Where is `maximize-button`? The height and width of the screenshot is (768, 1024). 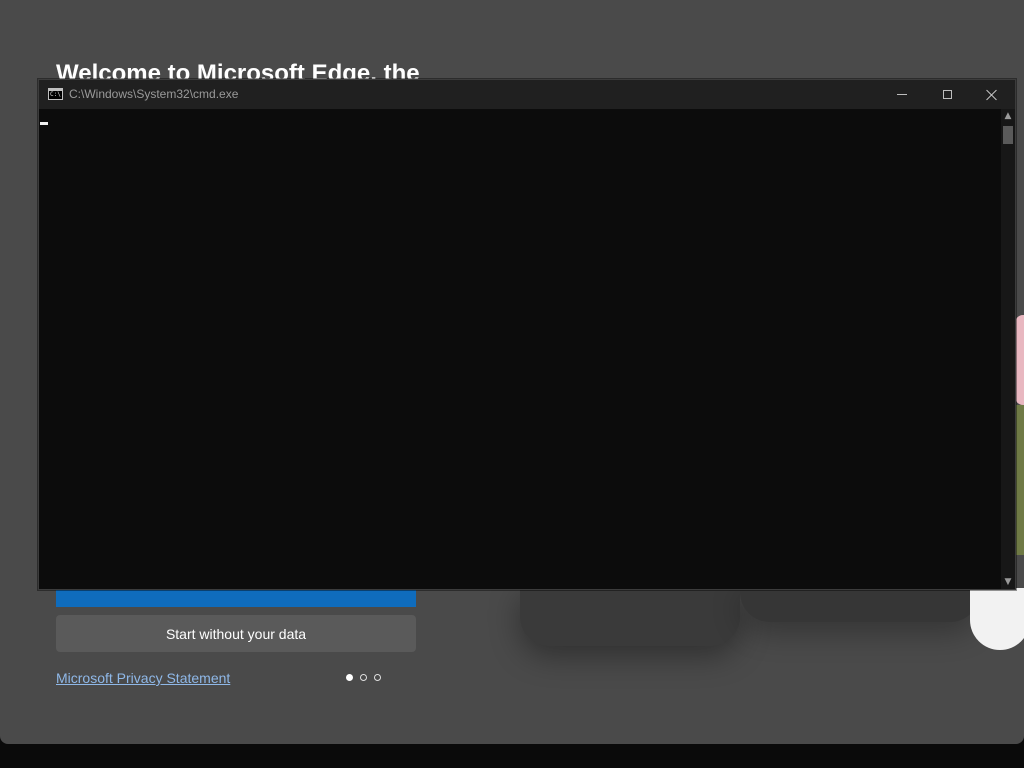
maximize-button is located at coordinates (947, 94).